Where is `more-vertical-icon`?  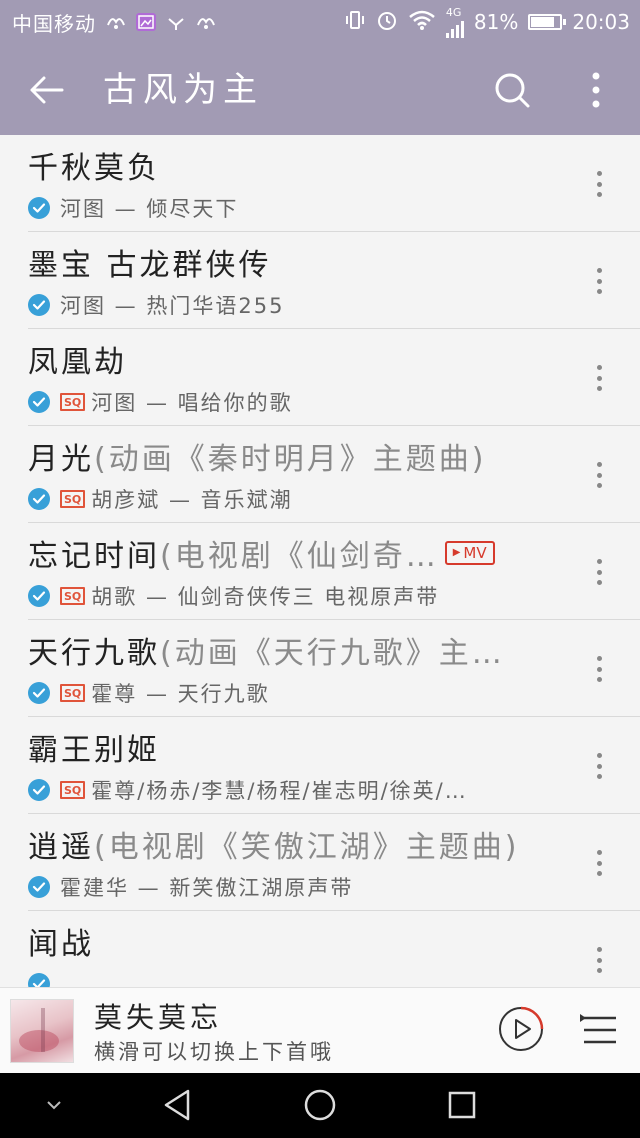
more-vertical-icon is located at coordinates (596, 90).